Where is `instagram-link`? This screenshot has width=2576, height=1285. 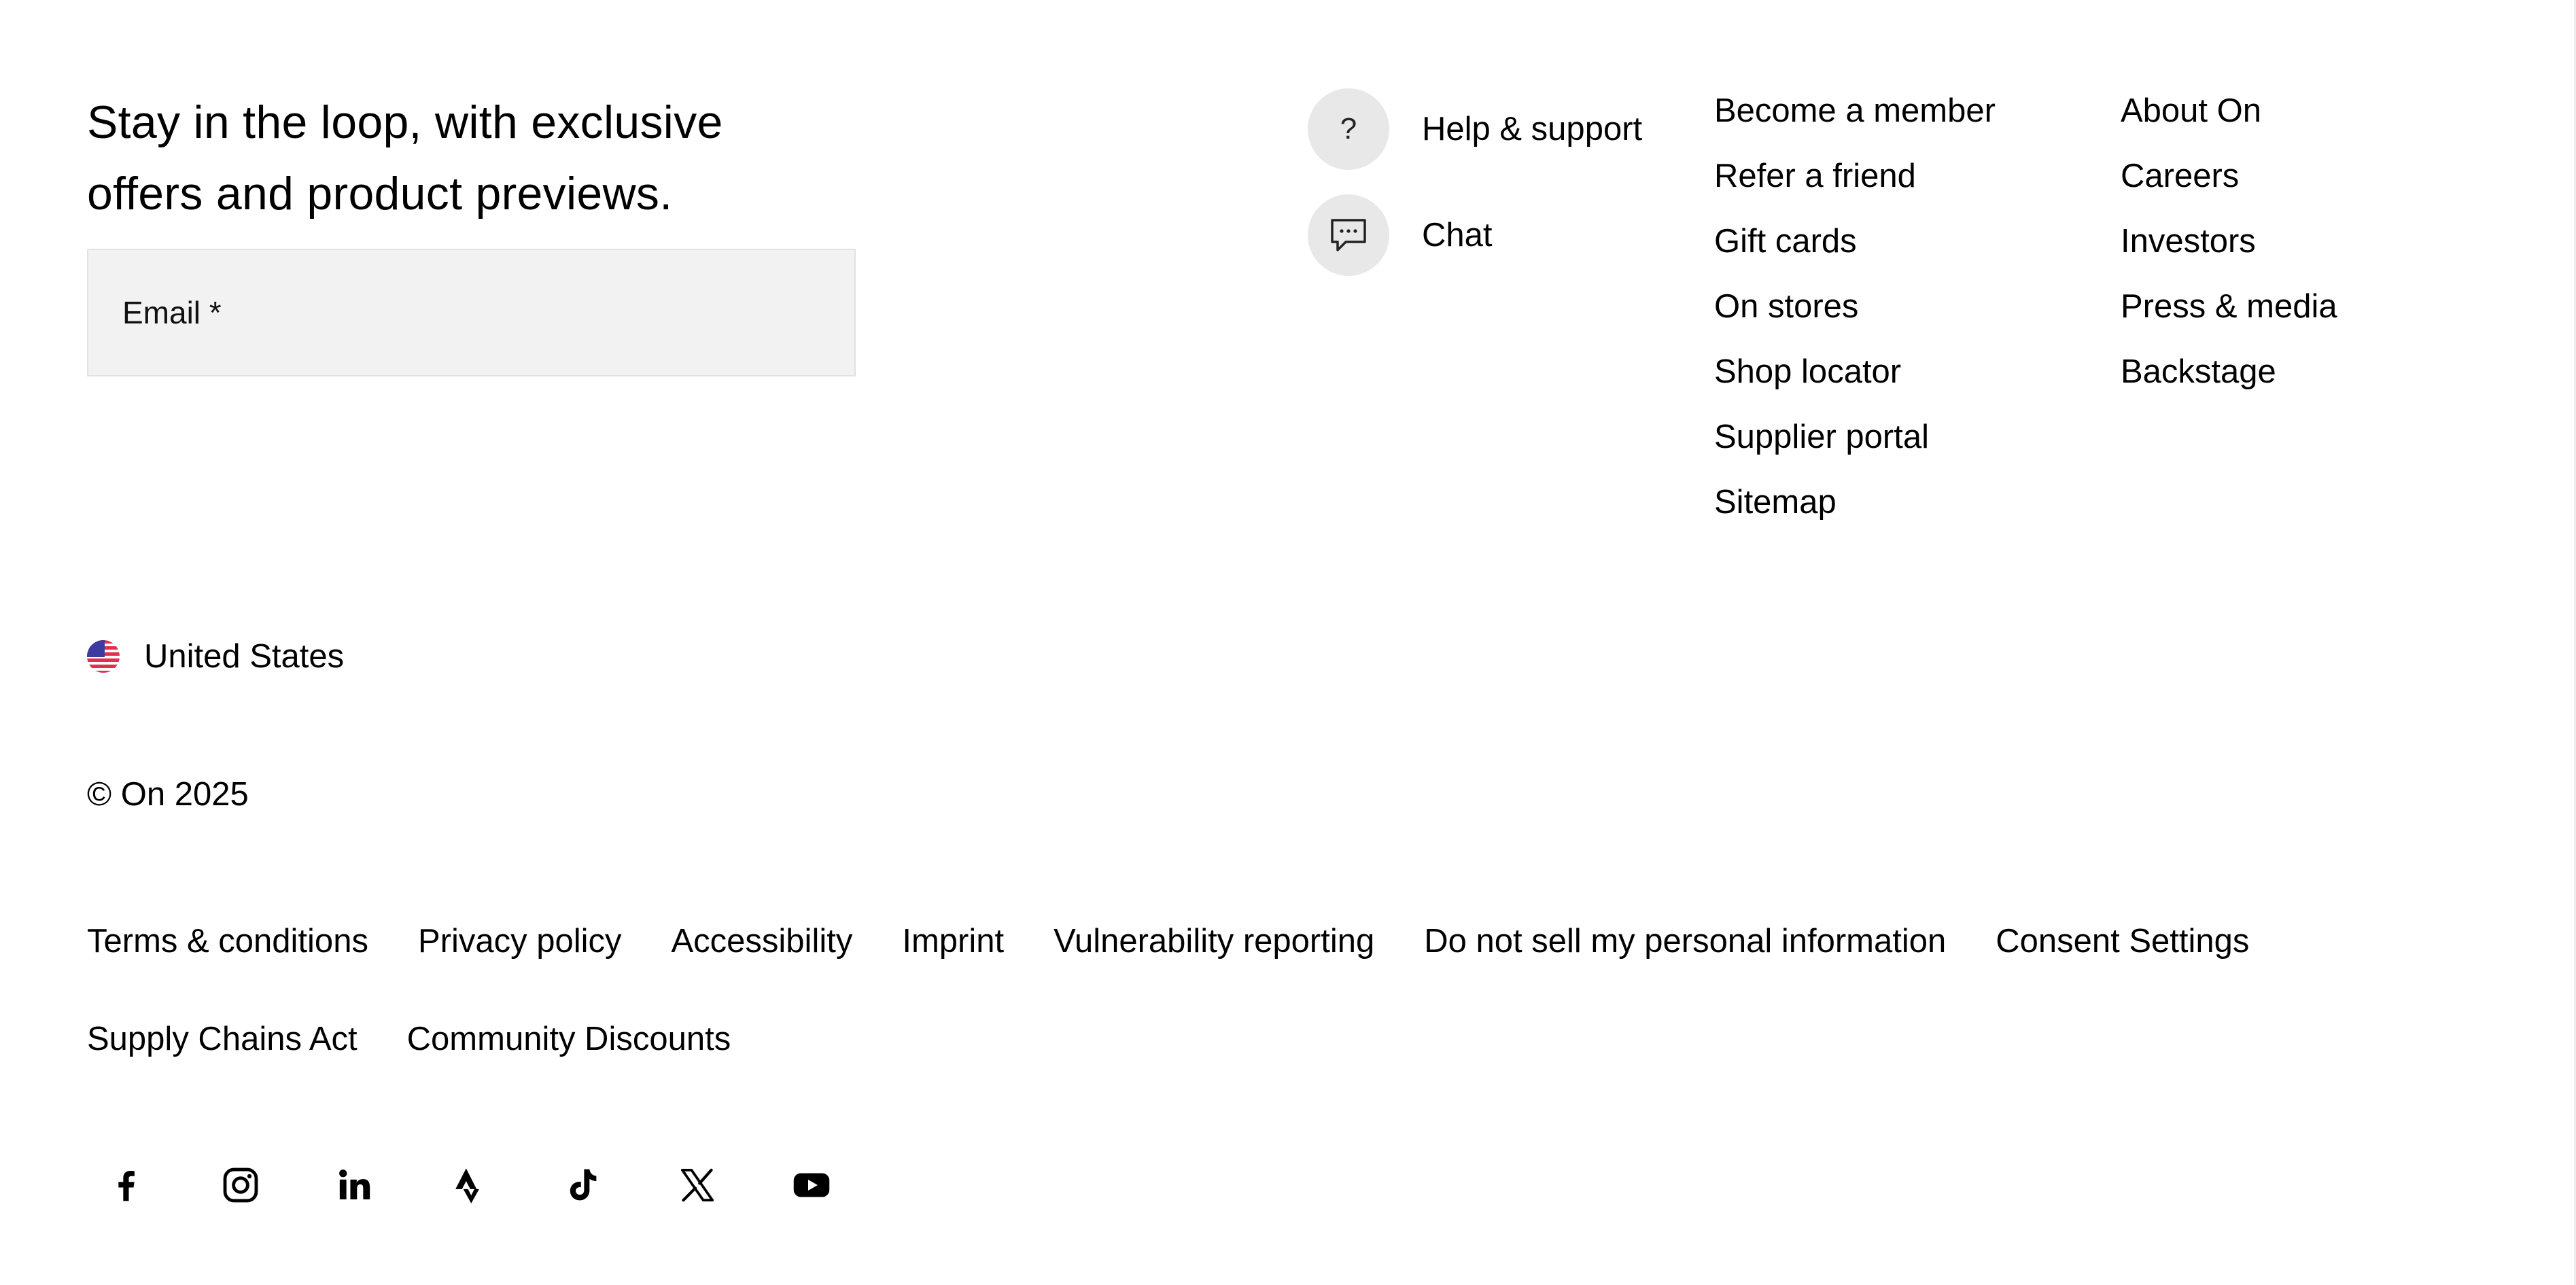 instagram-link is located at coordinates (258, 1185).